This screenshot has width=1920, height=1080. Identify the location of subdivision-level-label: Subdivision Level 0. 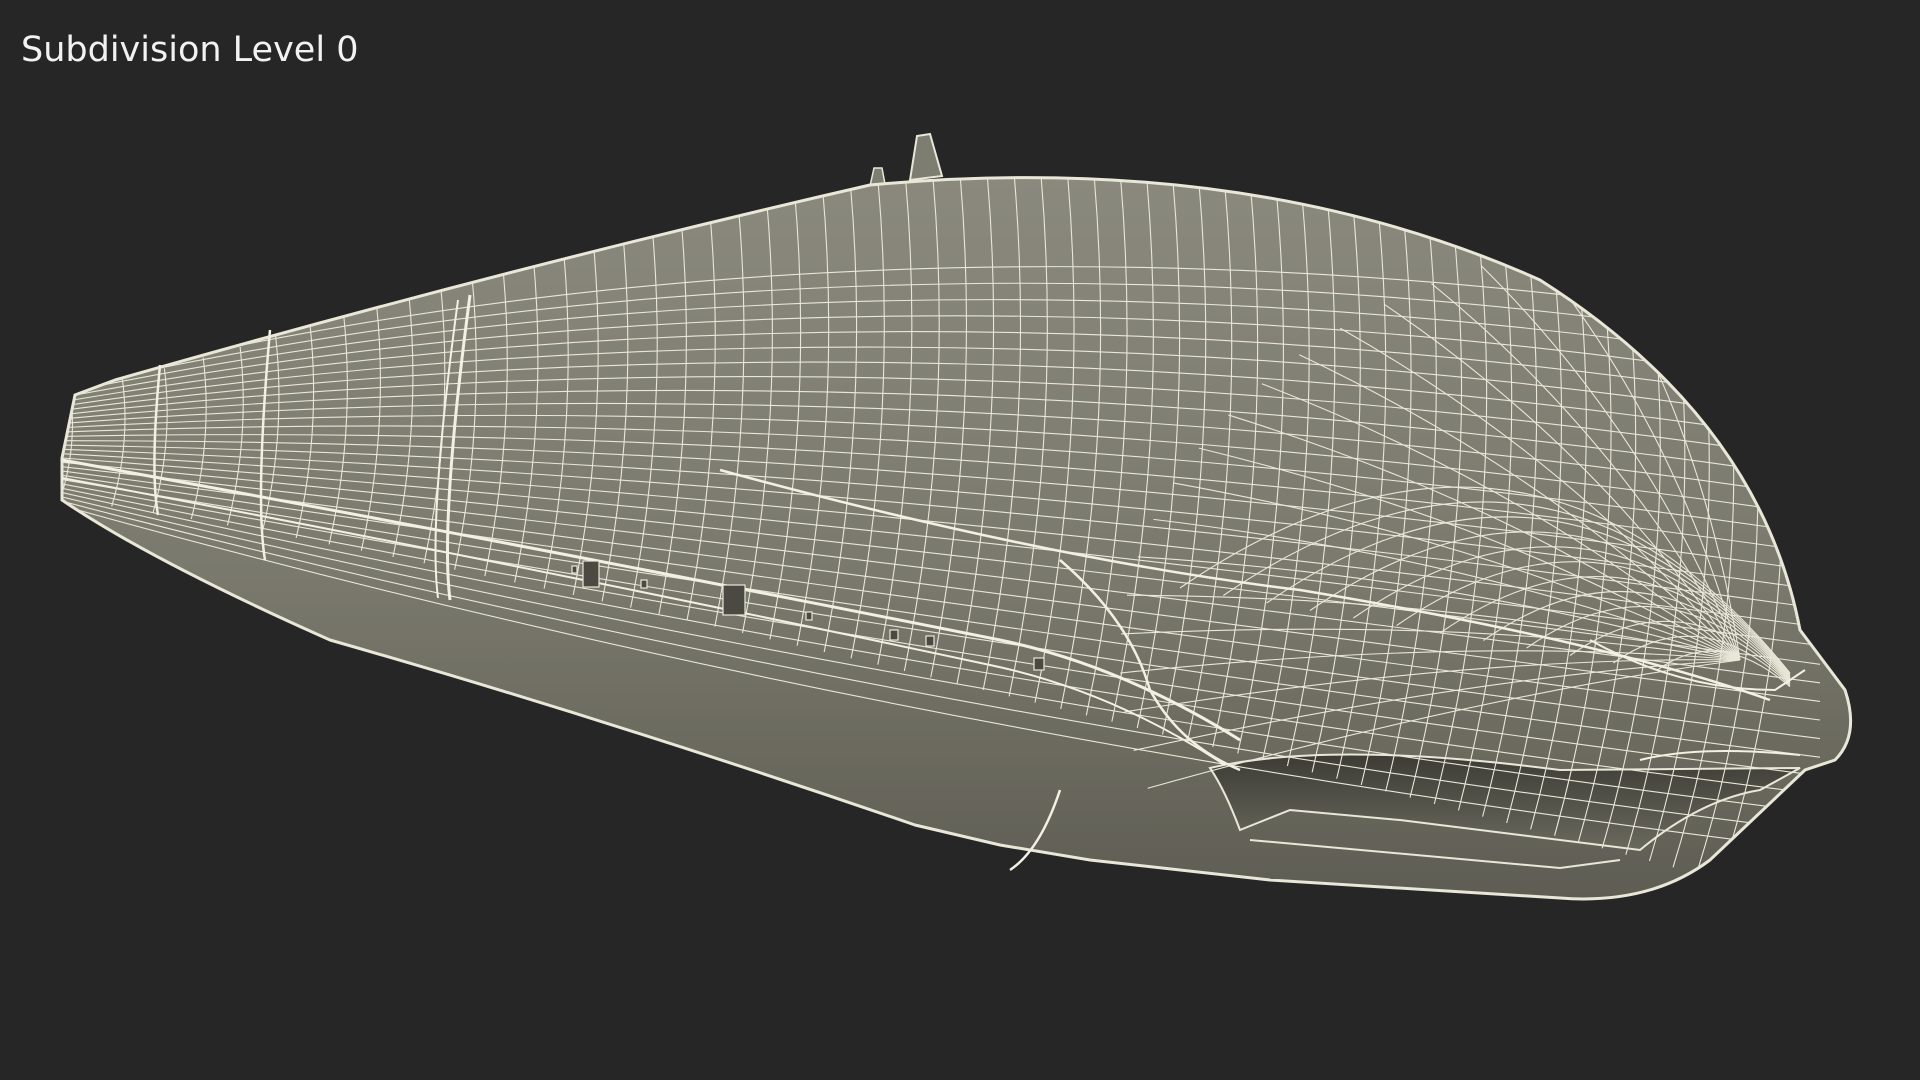
(190, 50).